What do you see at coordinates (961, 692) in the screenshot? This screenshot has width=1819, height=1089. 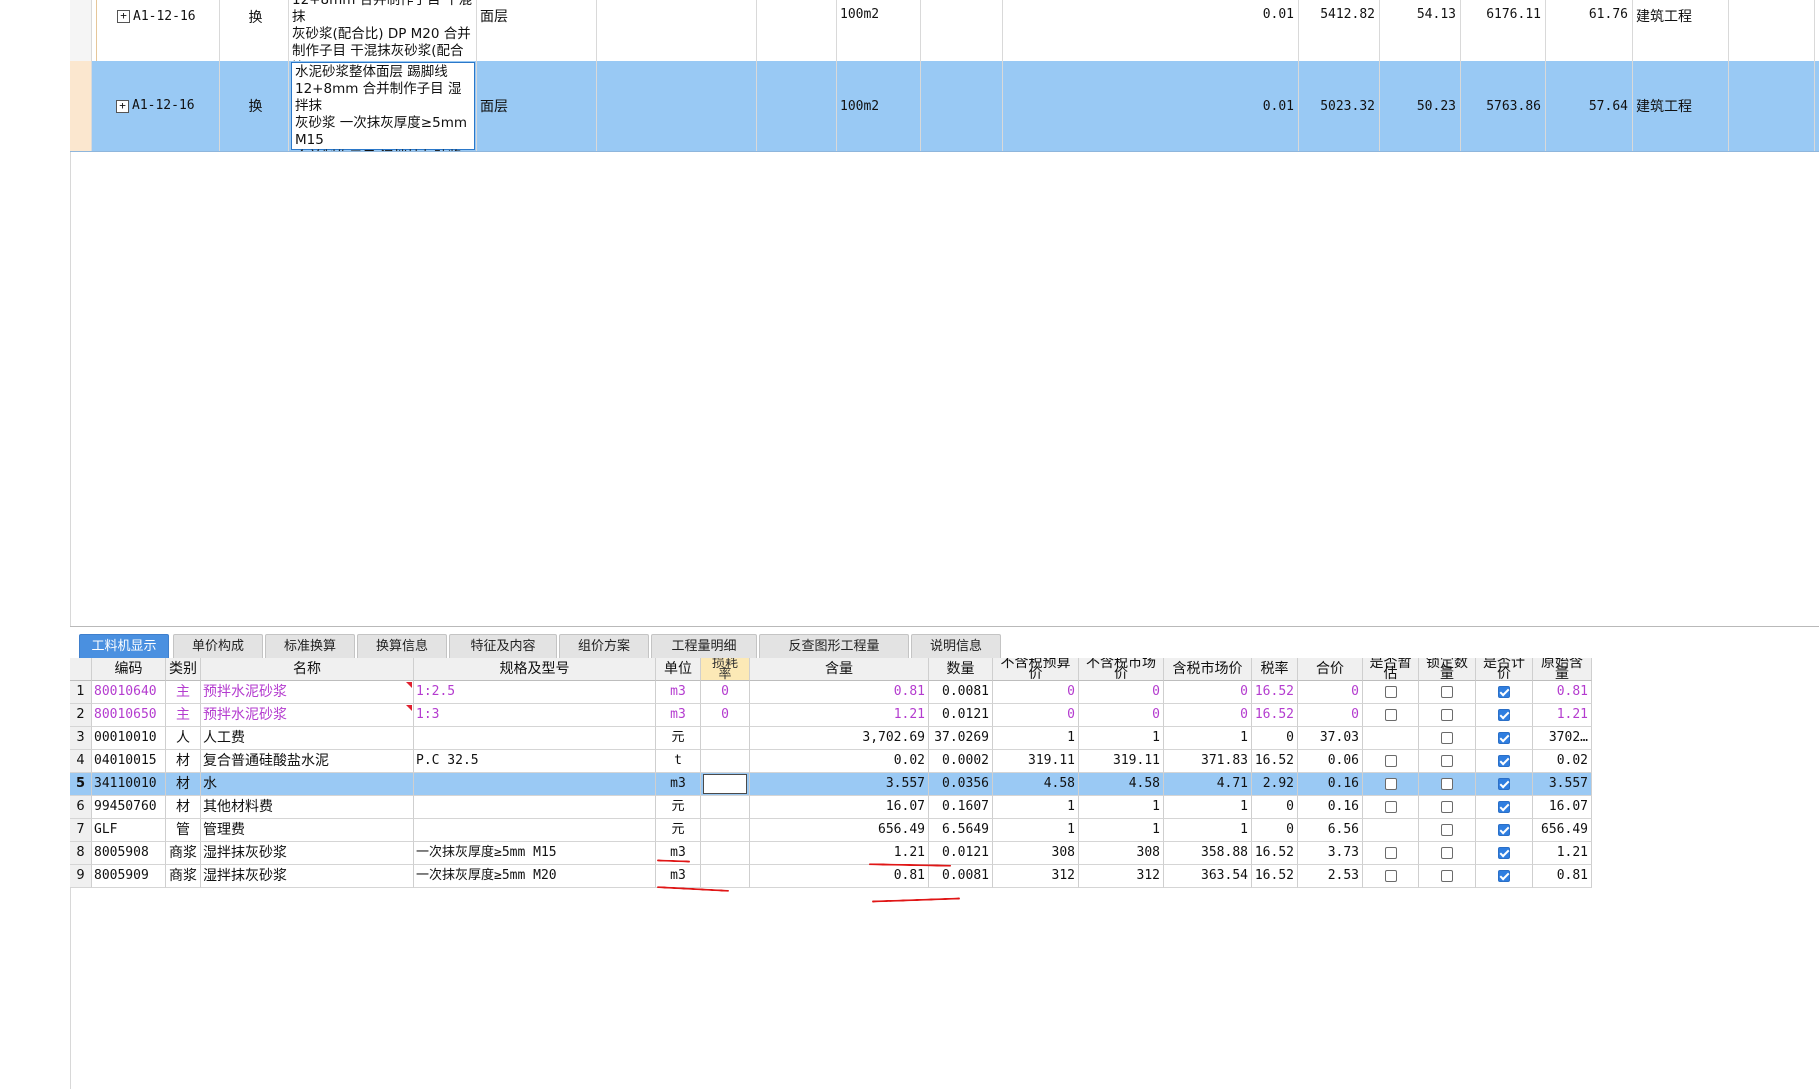 I see `quantity-cell: 0.0081` at bounding box center [961, 692].